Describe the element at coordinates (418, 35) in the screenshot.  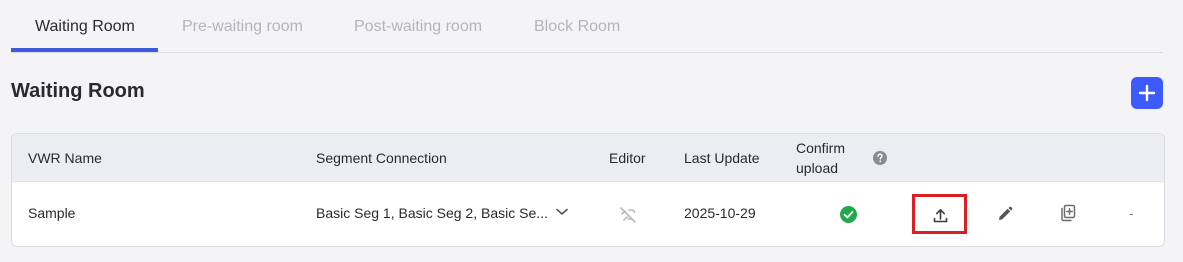
I see `tab-post-waiting-room: Post-waiting room` at that location.